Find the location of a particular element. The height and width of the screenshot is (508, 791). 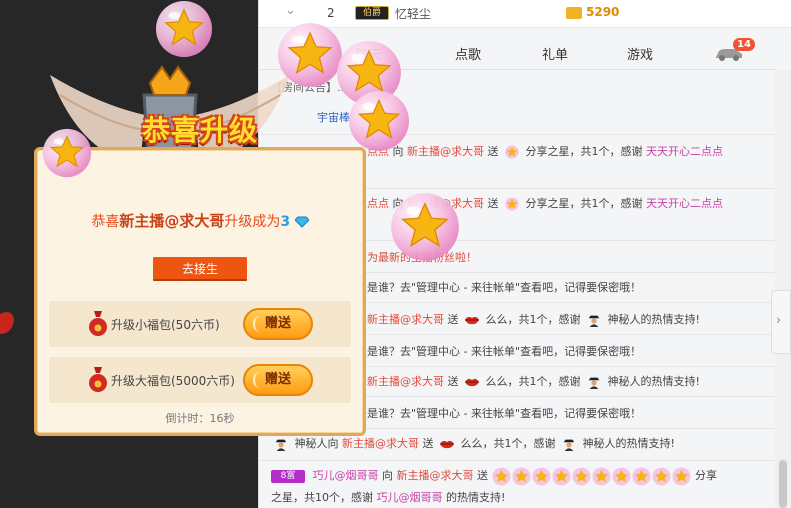

gift-row-small: 升级小福包(50六币) 赠送 is located at coordinates (200, 324).